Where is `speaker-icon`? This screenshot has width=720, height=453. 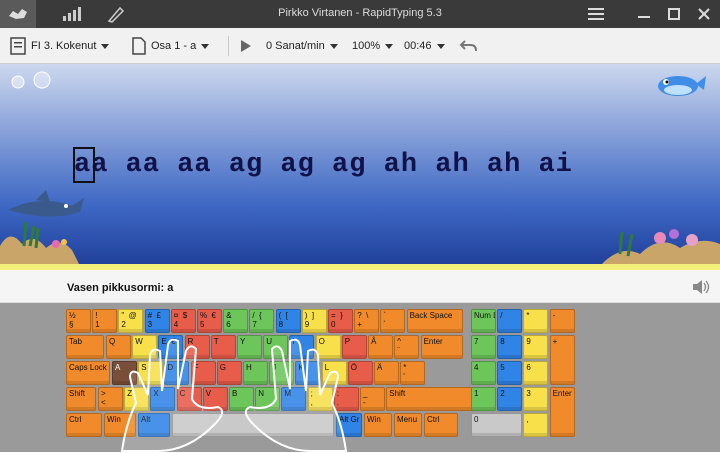 speaker-icon is located at coordinates (701, 287).